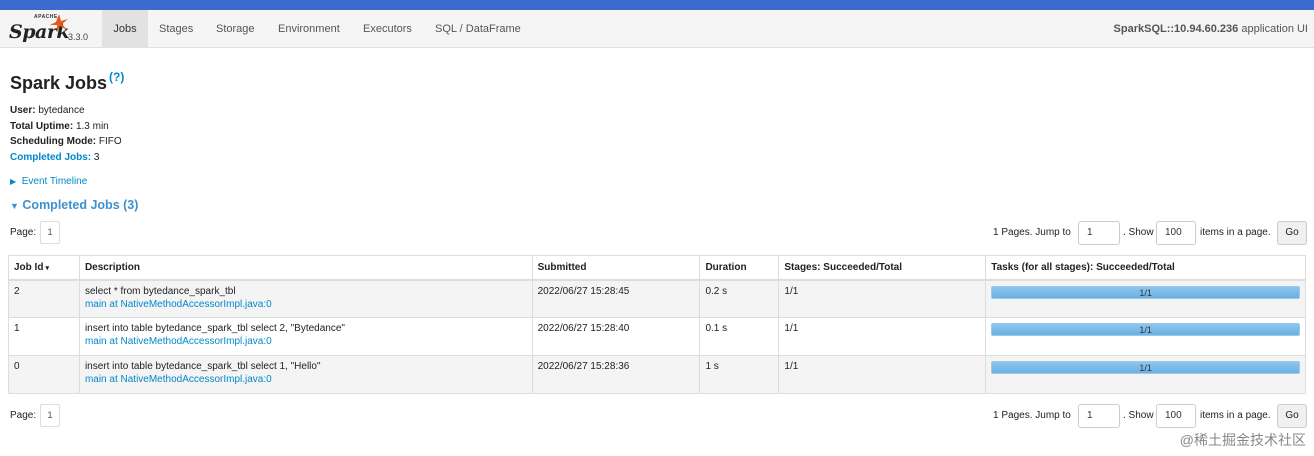 This screenshot has height=456, width=1314. Describe the element at coordinates (23, 232) in the screenshot. I see `page-label-top: Page:` at that location.